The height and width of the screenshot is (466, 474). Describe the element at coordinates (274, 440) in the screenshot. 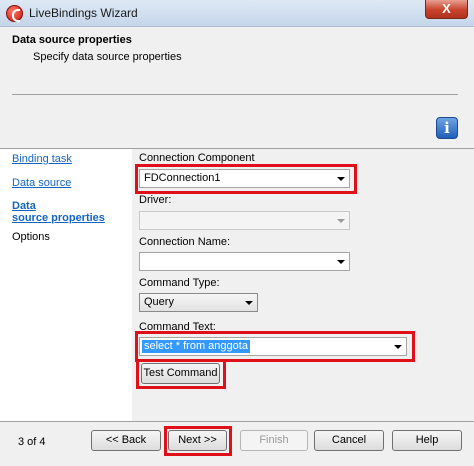

I see `finish-button: Finish` at that location.